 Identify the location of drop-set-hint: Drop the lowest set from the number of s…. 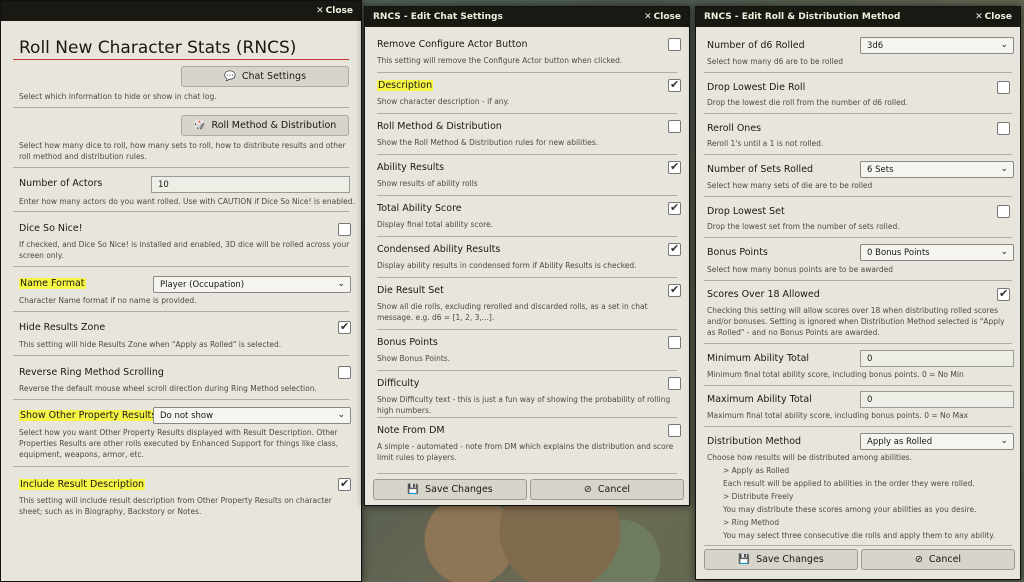
(803, 226).